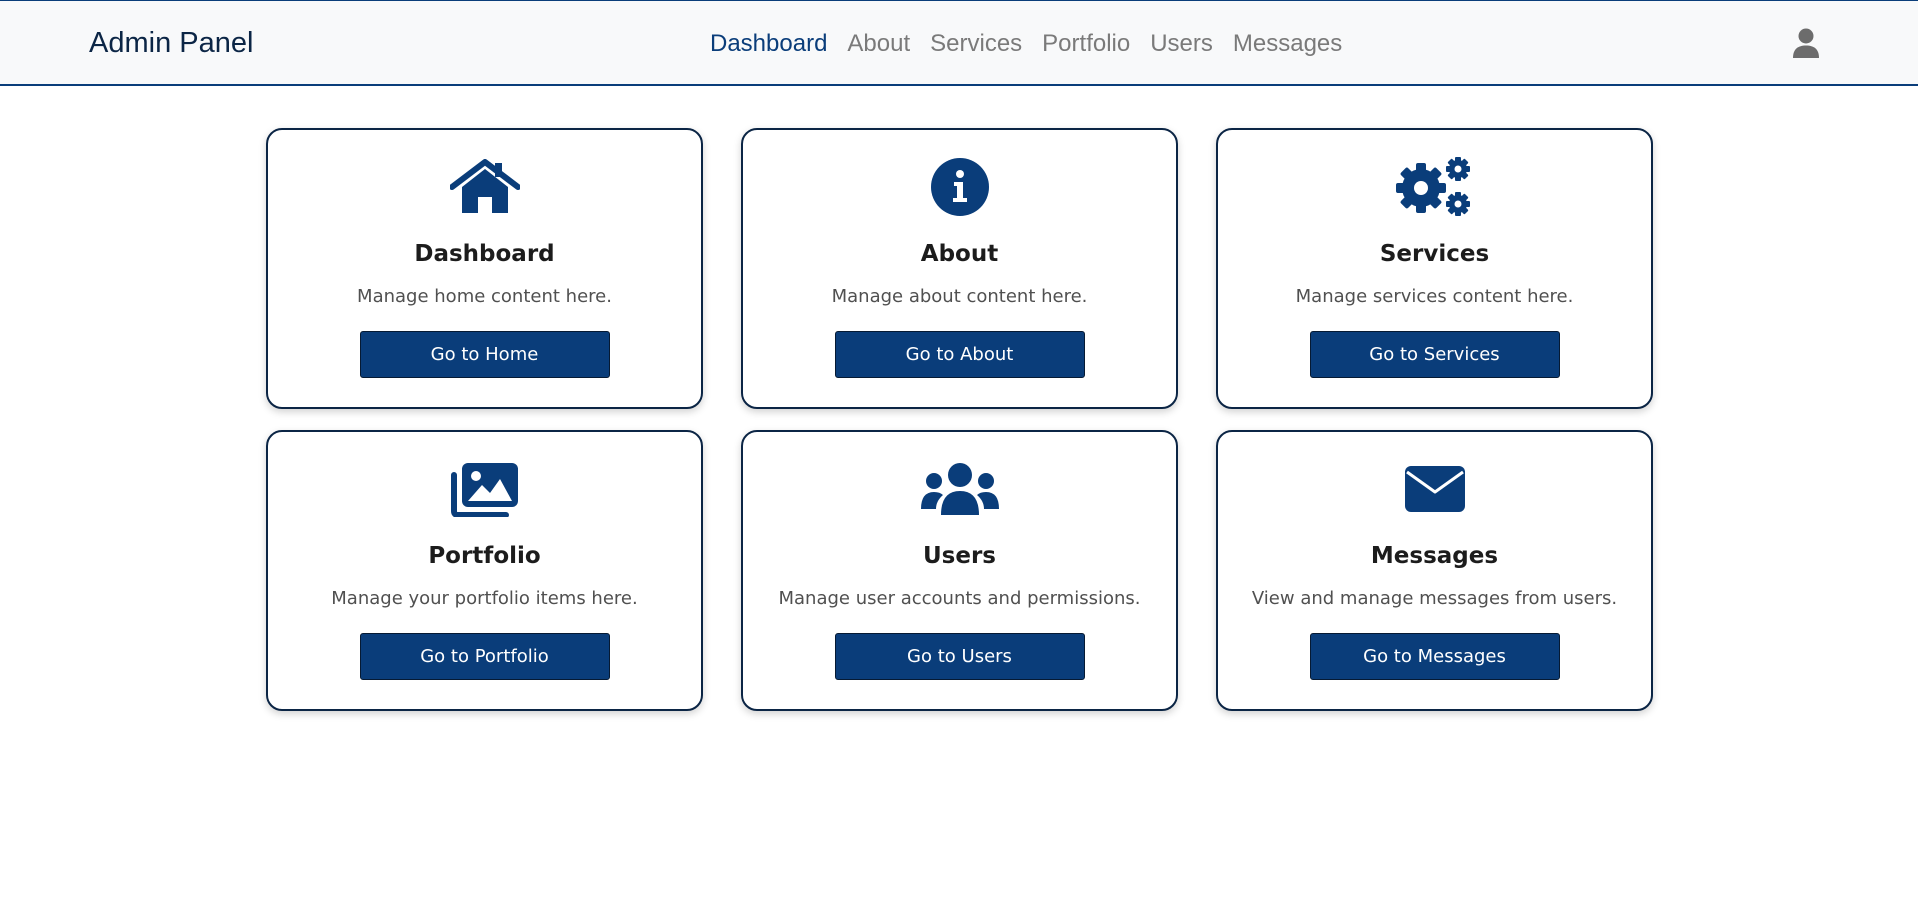 Image resolution: width=1918 pixels, height=905 pixels. I want to click on images-icon, so click(485, 489).